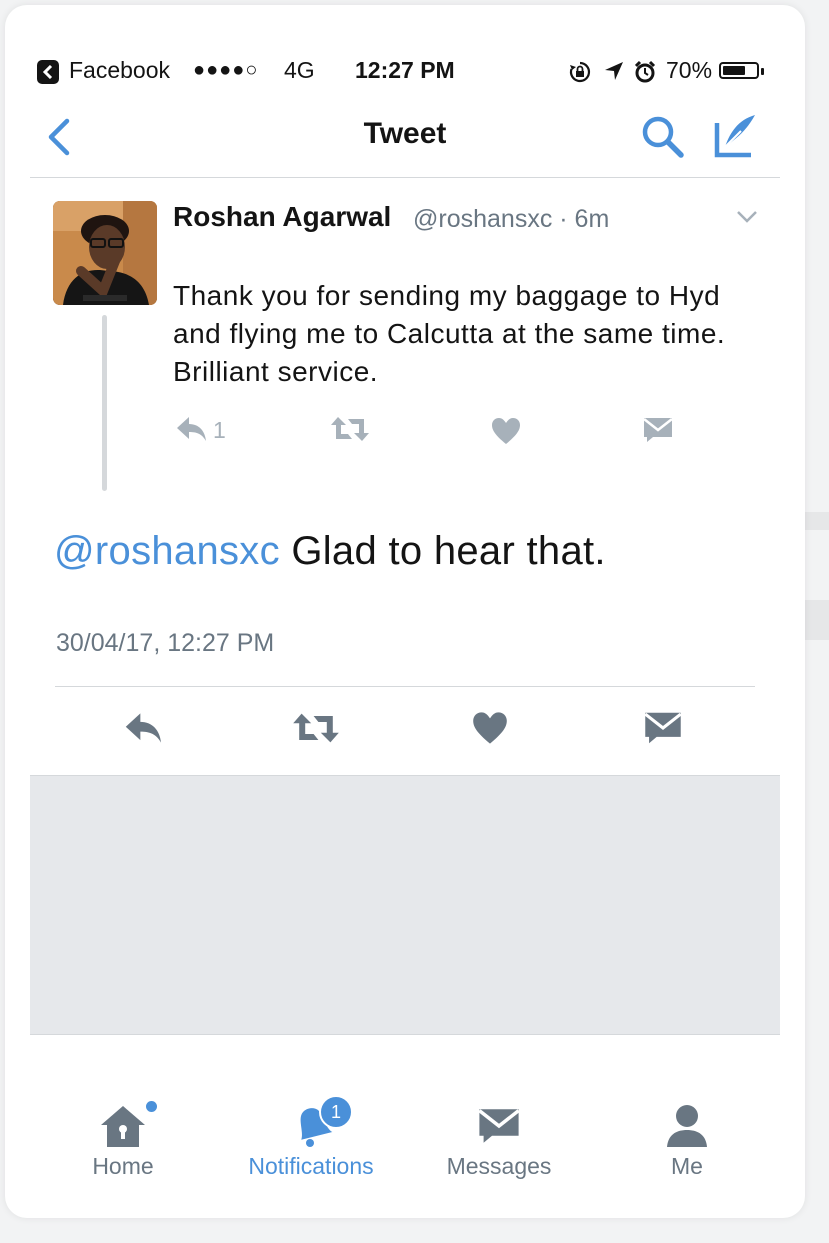 Image resolution: width=829 pixels, height=1243 pixels. I want to click on status-bar: Facebook ●●●●○ 4G 12:27 PM 70%, so click(405, 75).